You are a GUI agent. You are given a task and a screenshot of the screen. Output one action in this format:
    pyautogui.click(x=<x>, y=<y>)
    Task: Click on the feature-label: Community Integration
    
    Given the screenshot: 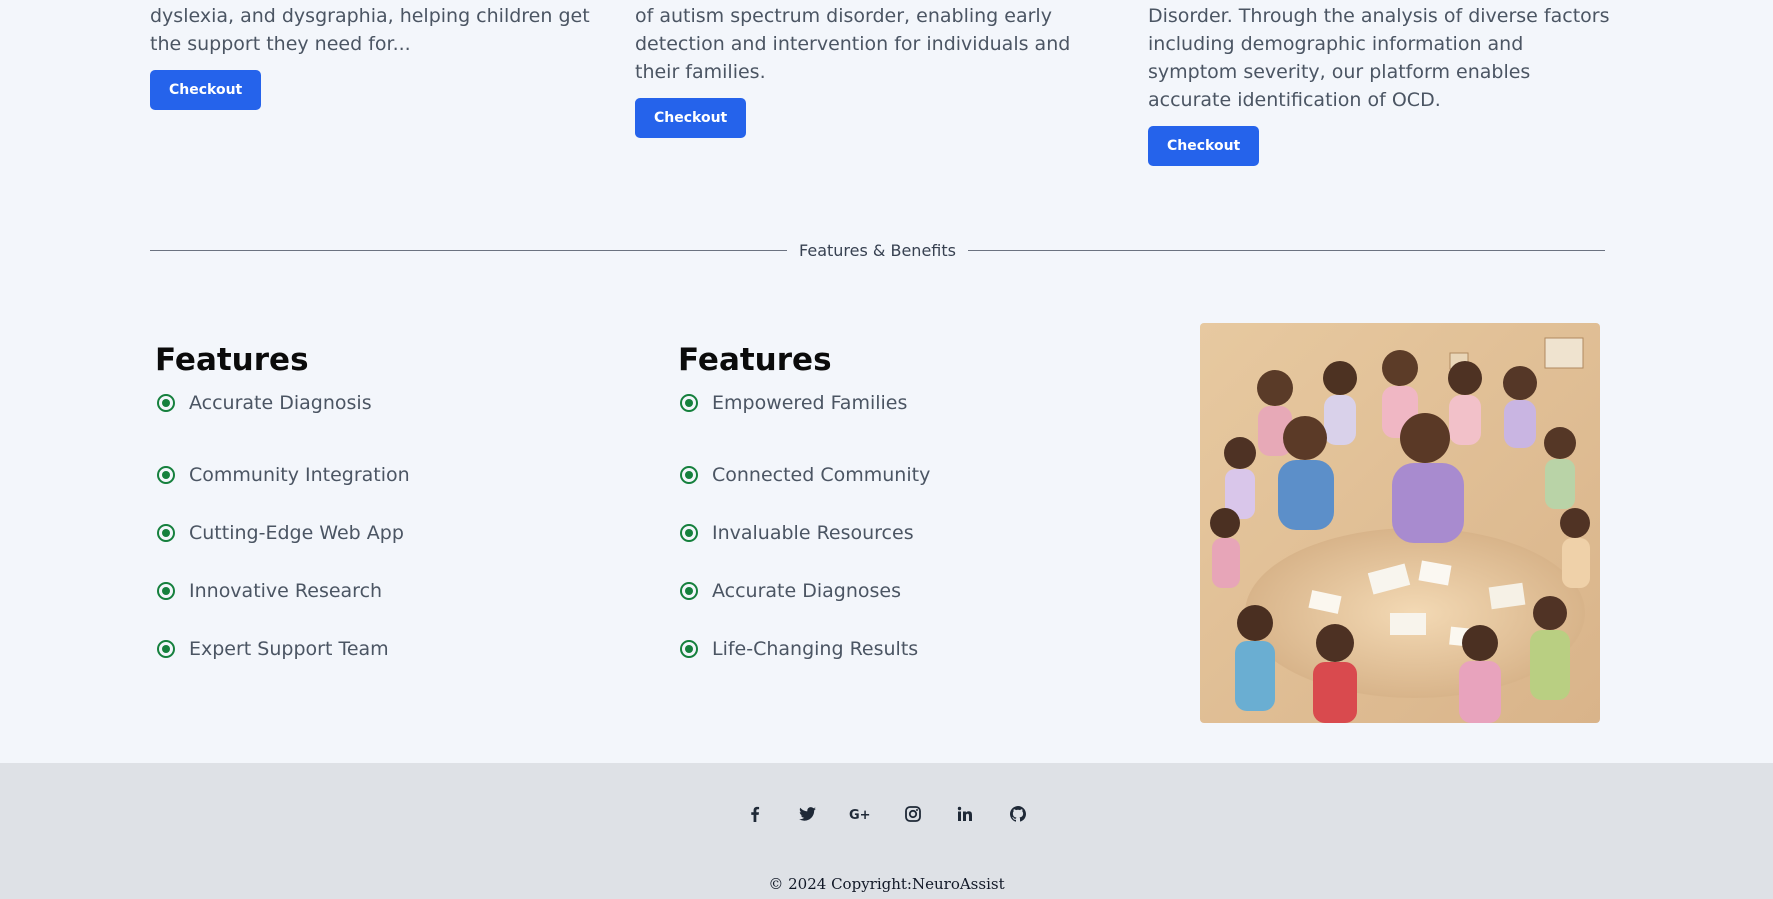 What is the action you would take?
    pyautogui.click(x=299, y=475)
    